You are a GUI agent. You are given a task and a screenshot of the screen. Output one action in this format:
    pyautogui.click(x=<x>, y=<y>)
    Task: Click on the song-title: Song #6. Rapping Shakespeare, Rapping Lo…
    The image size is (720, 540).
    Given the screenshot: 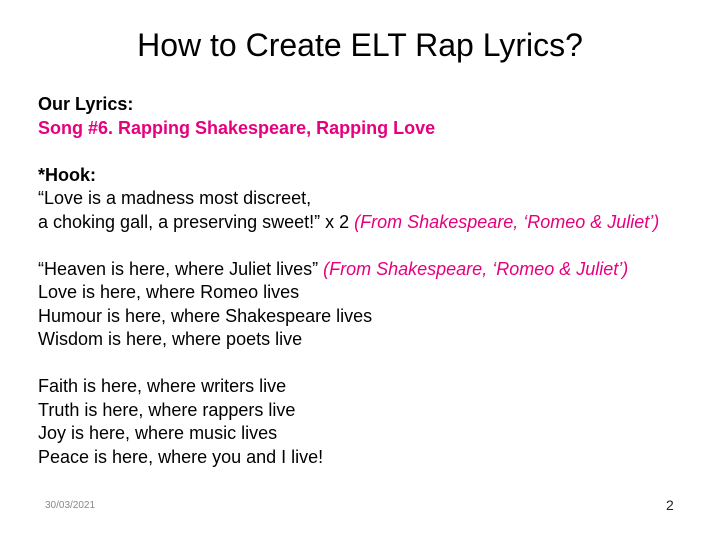 What is the action you would take?
    pyautogui.click(x=237, y=127)
    